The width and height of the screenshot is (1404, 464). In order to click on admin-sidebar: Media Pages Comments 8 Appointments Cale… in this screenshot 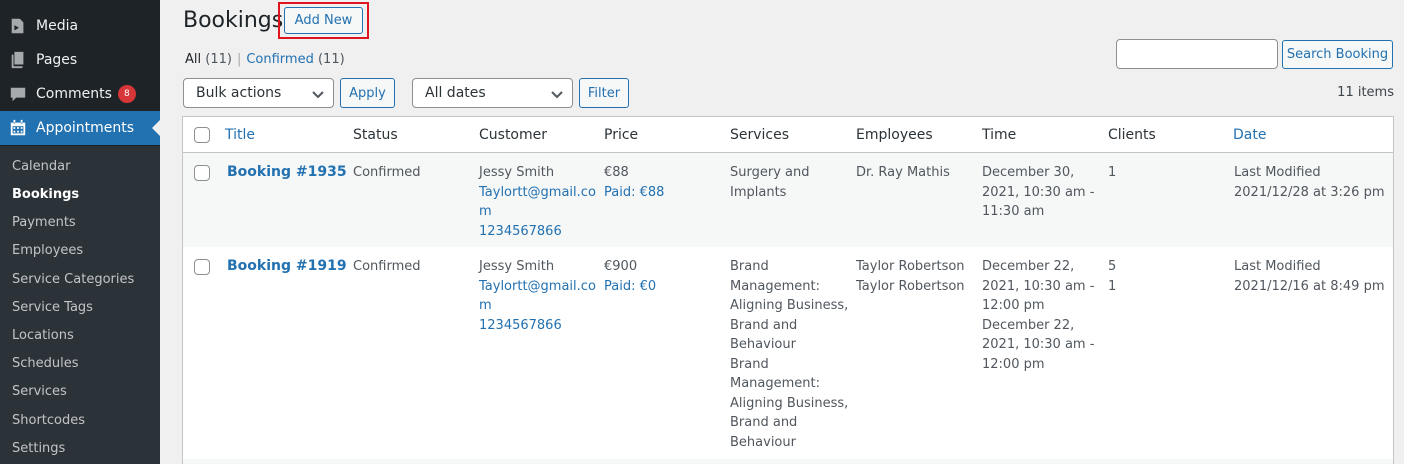, I will do `click(80, 232)`.